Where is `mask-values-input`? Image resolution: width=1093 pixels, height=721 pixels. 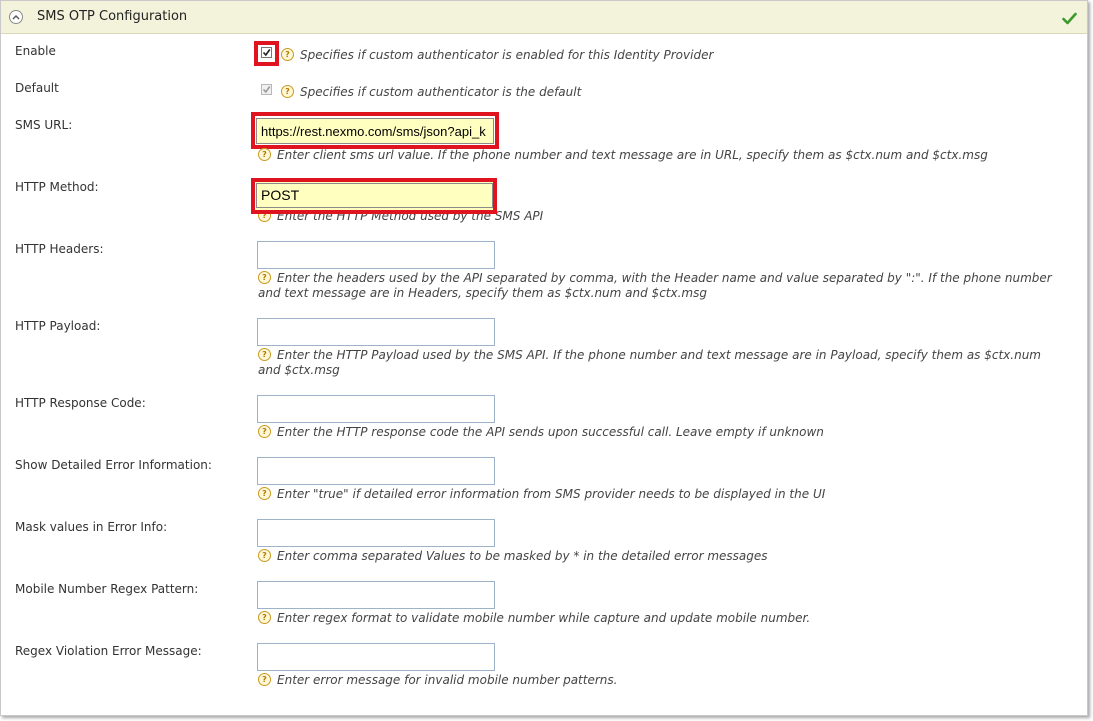 mask-values-input is located at coordinates (376, 533).